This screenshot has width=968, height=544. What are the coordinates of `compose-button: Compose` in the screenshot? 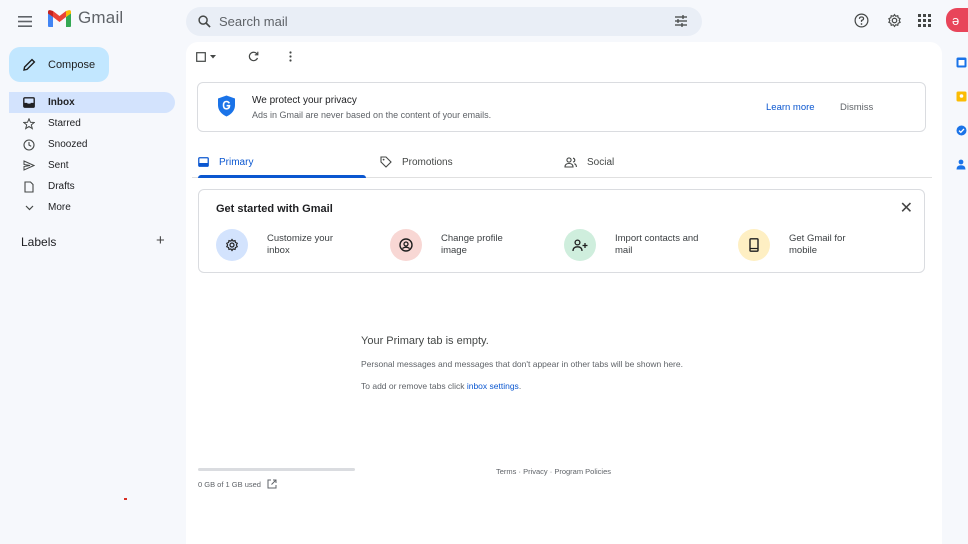 It's located at (59, 64).